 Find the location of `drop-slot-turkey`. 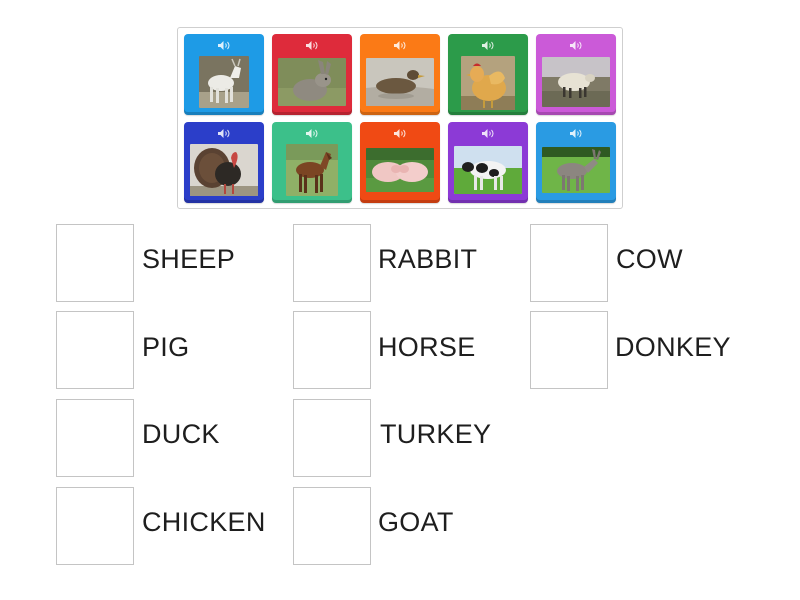

drop-slot-turkey is located at coordinates (332, 438).